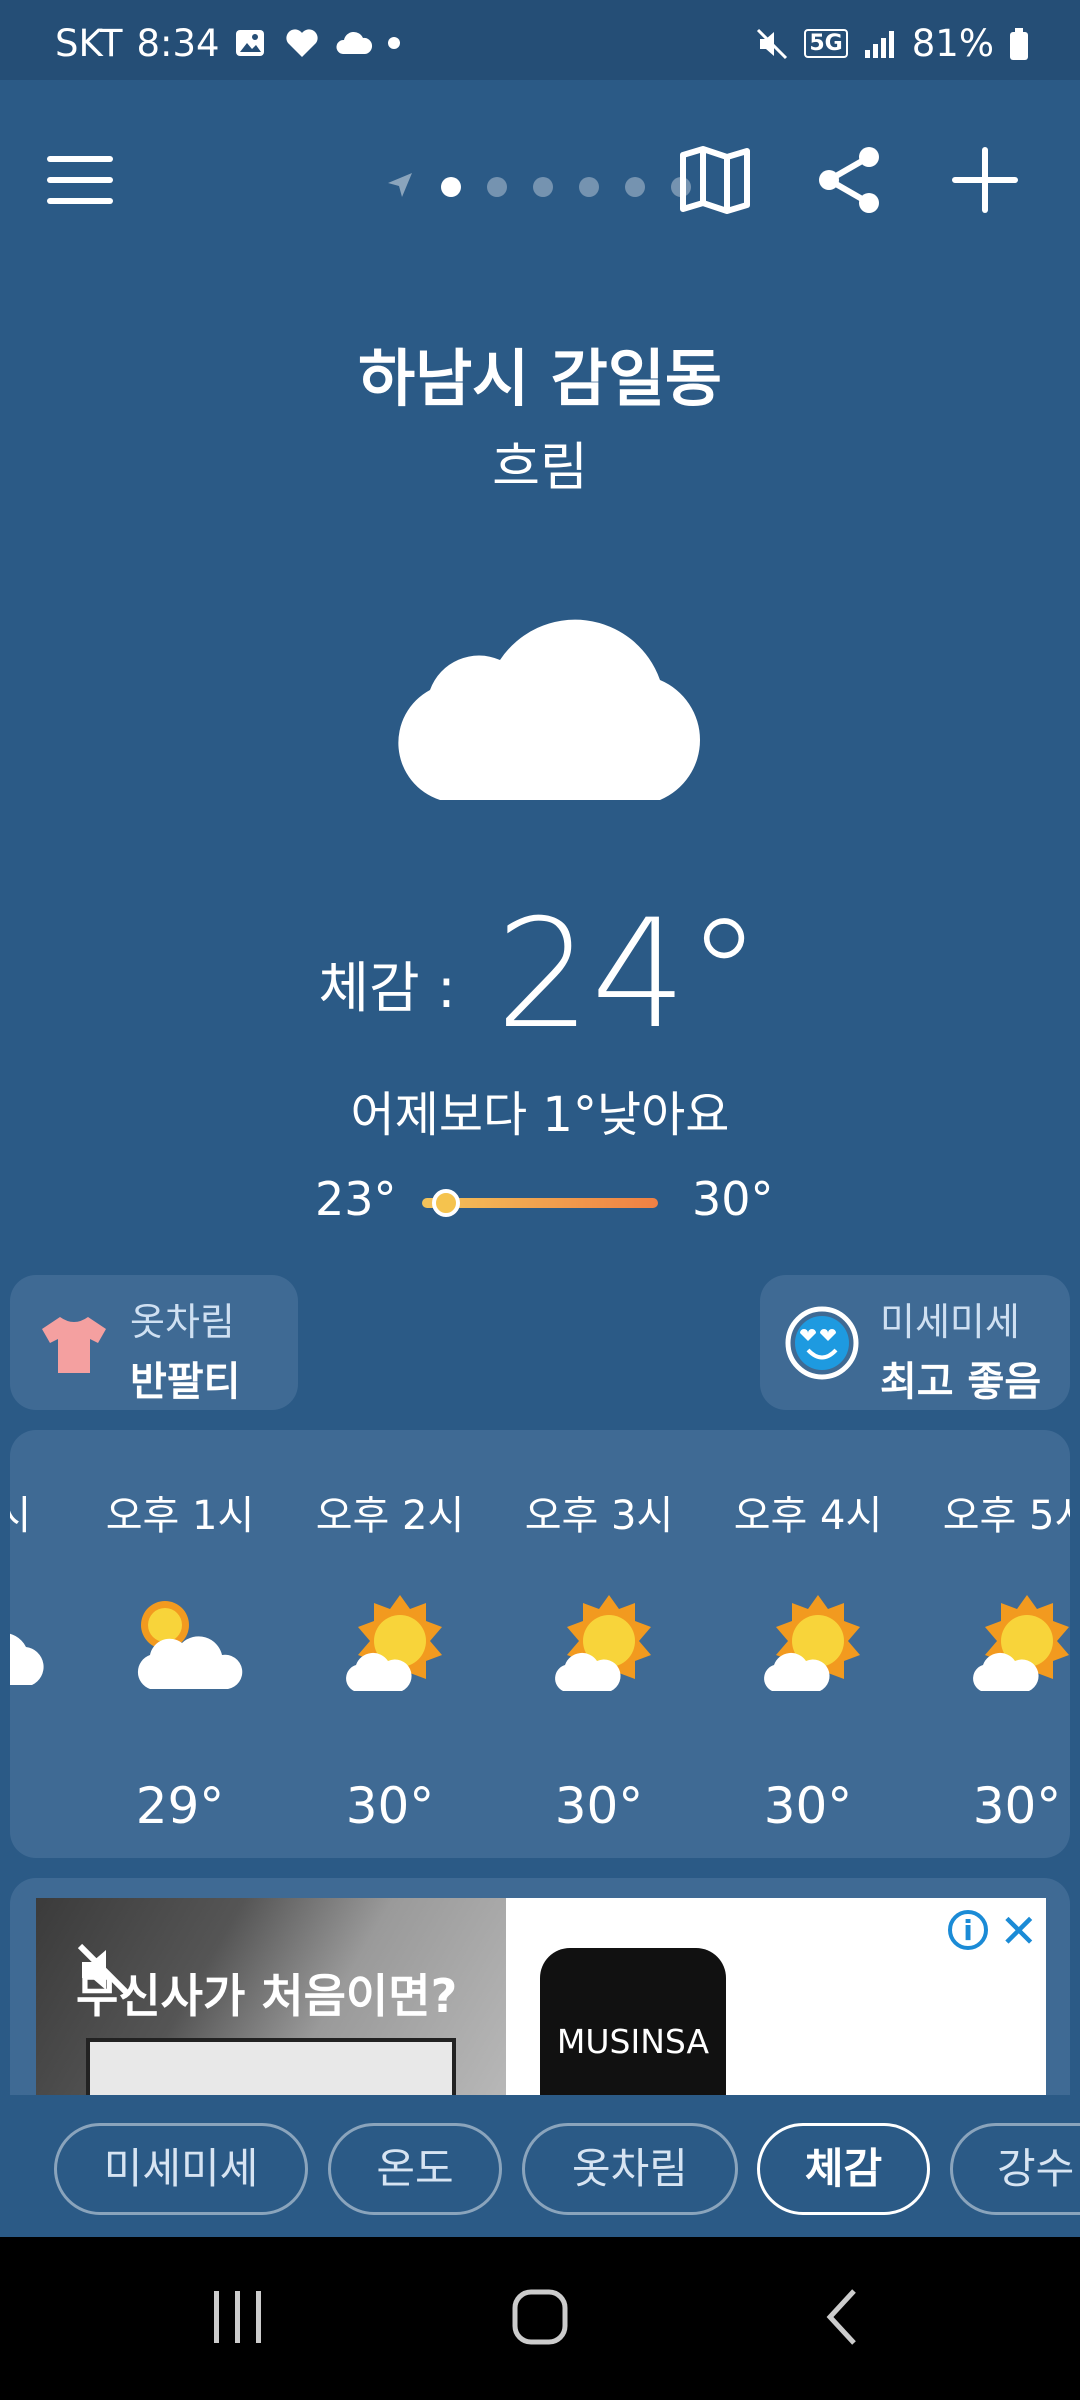 The height and width of the screenshot is (2400, 1080). Describe the element at coordinates (843, 2169) in the screenshot. I see `tab-feels-like: 체감` at that location.